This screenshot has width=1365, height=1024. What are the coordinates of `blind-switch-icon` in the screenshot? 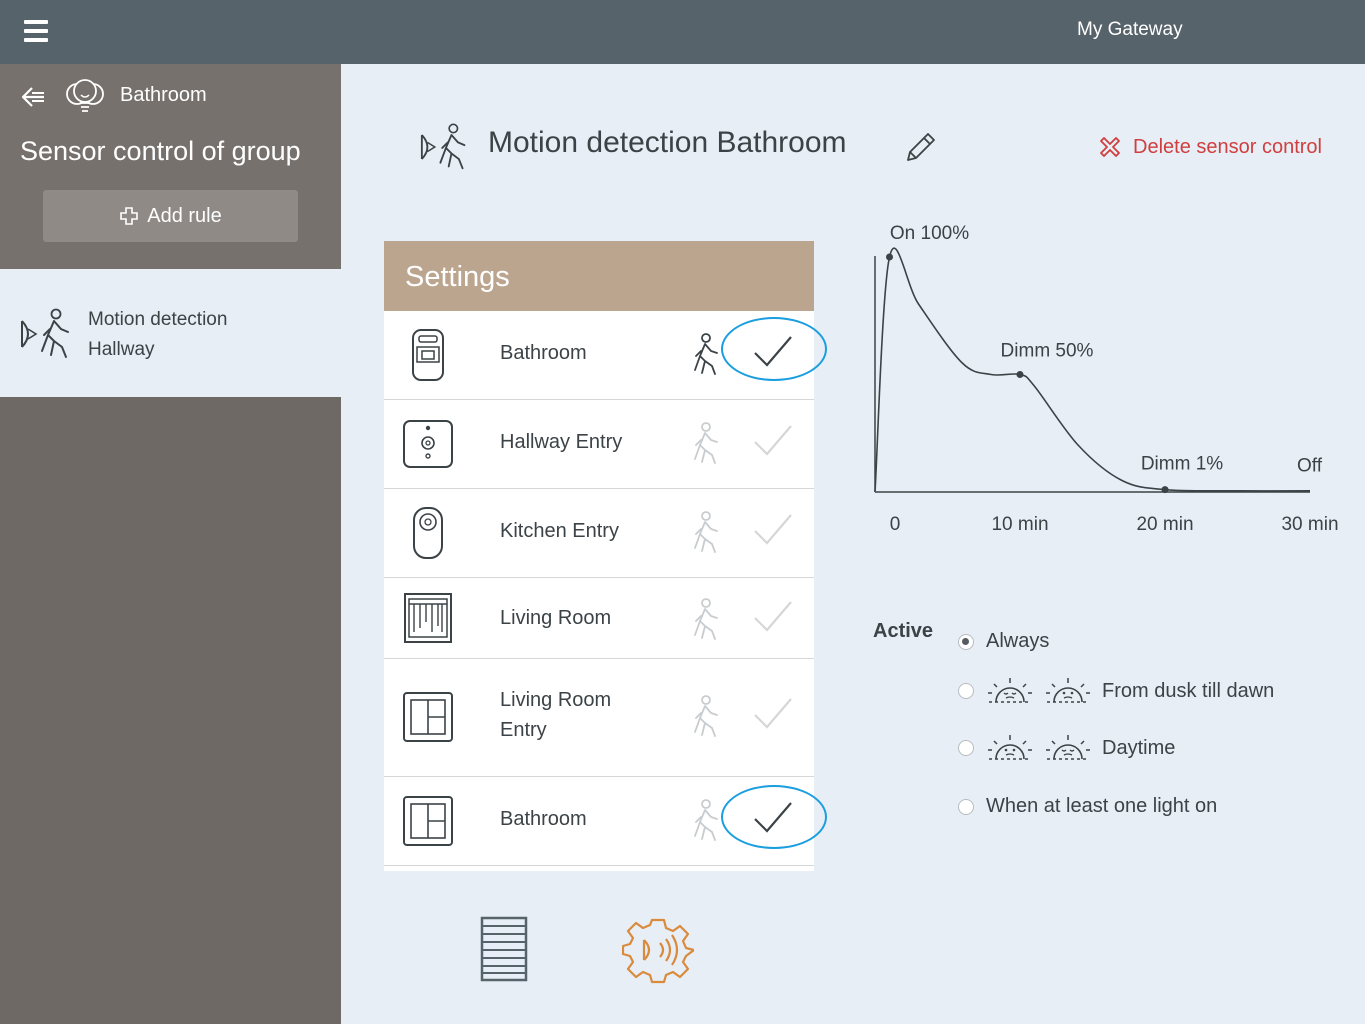 It's located at (428, 618).